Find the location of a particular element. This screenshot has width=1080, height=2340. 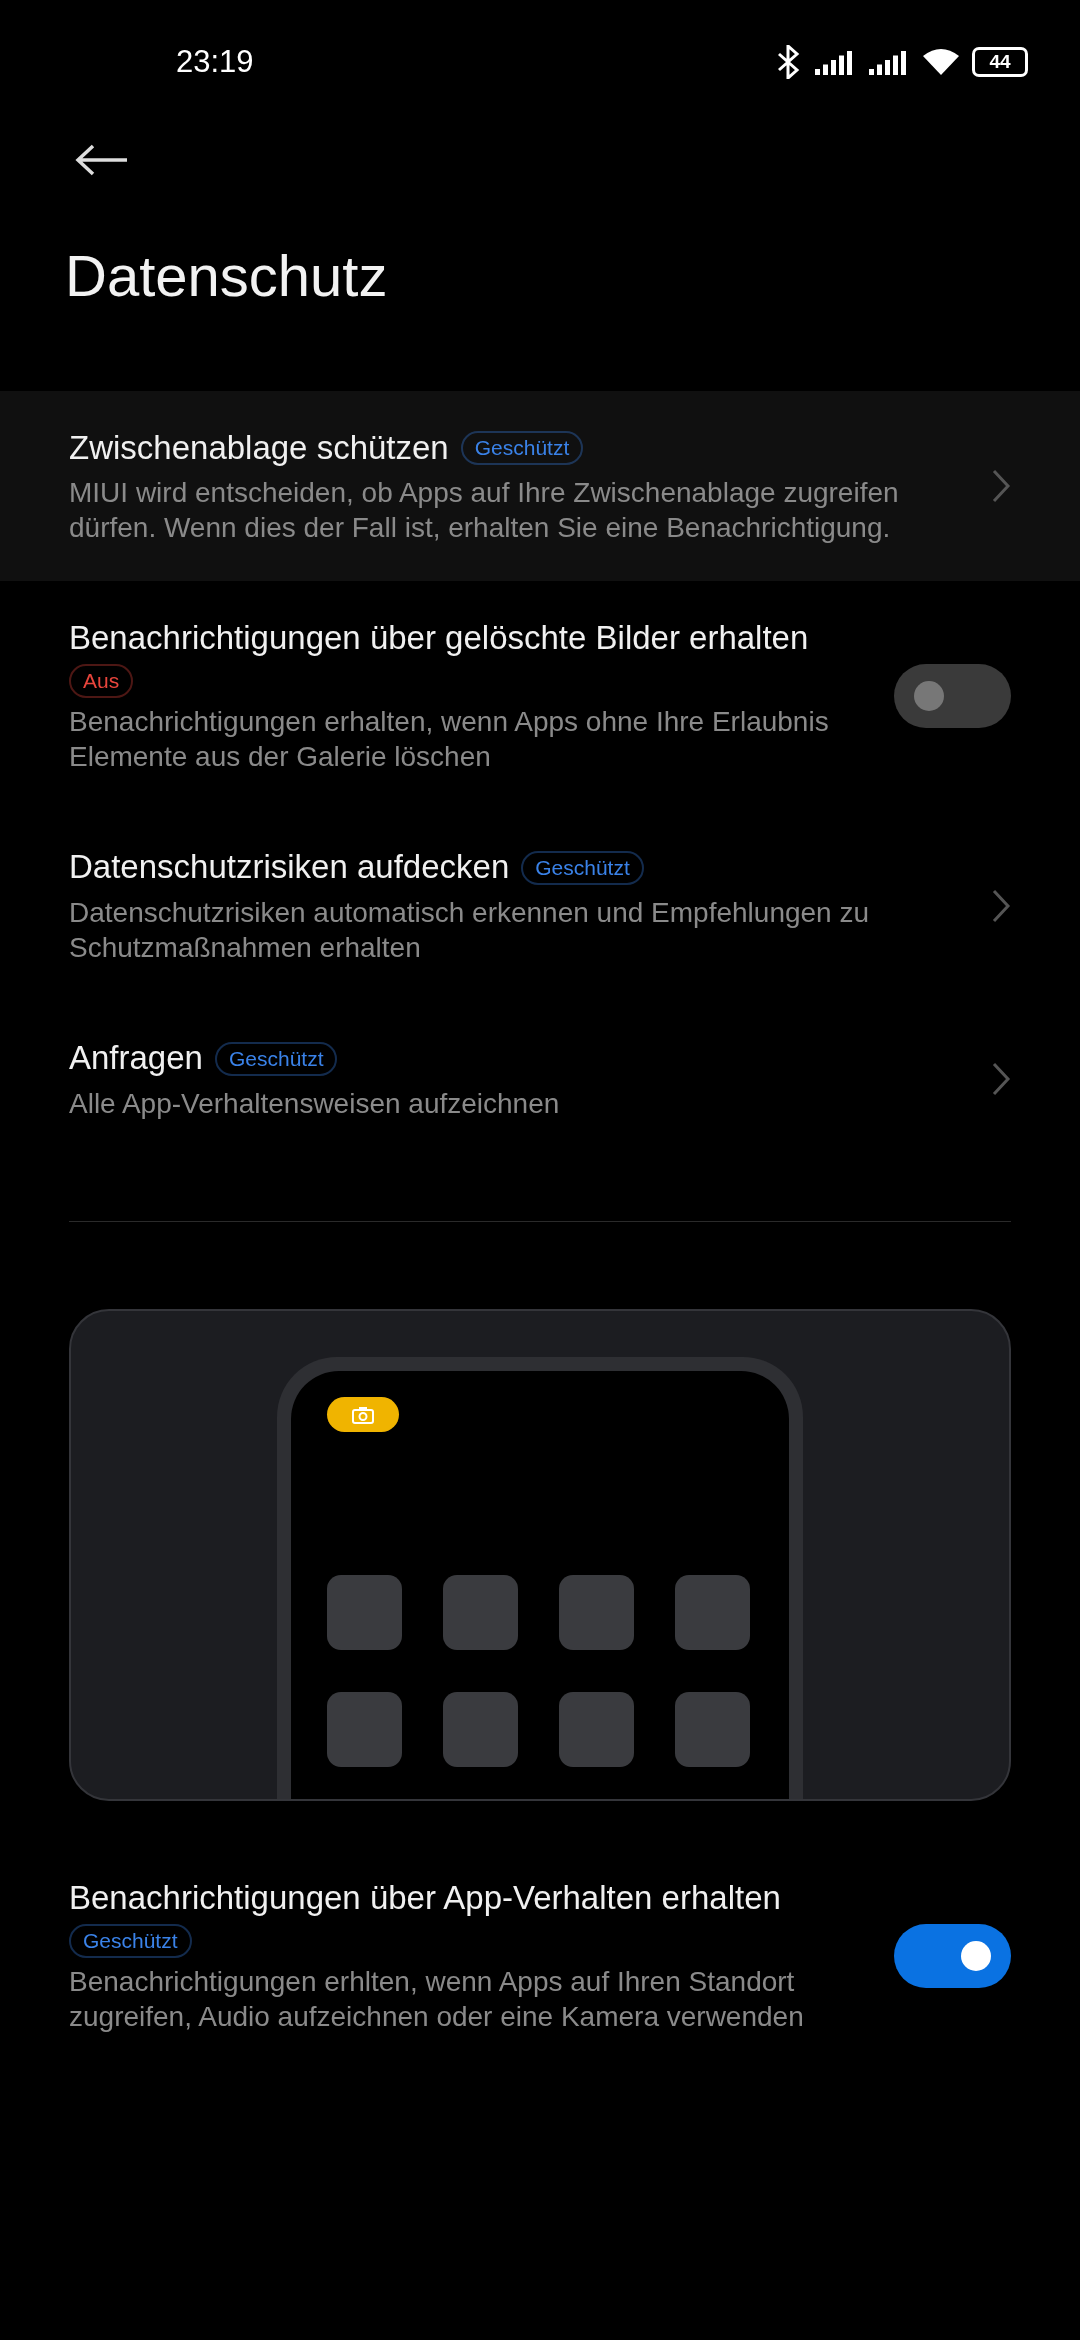

settings-item: Benachrichtigungen über gelöschte Bilder erhalten Aus Benachrichtigungen erhalten, wenn Apps ohne Ihre Erlaubnis Elemente aus der Galerie löschen is located at coordinates (540, 696).